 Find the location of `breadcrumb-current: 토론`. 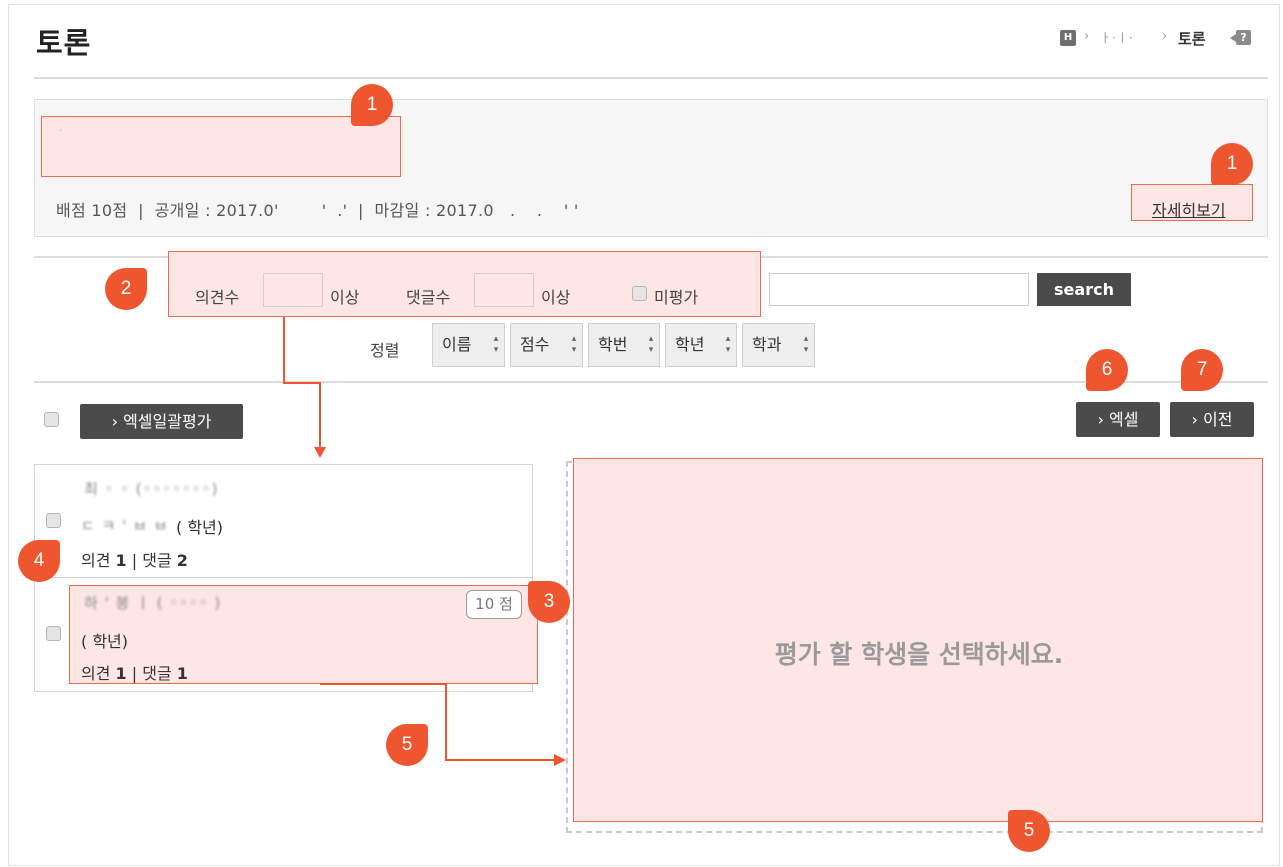

breadcrumb-current: 토론 is located at coordinates (1192, 39).